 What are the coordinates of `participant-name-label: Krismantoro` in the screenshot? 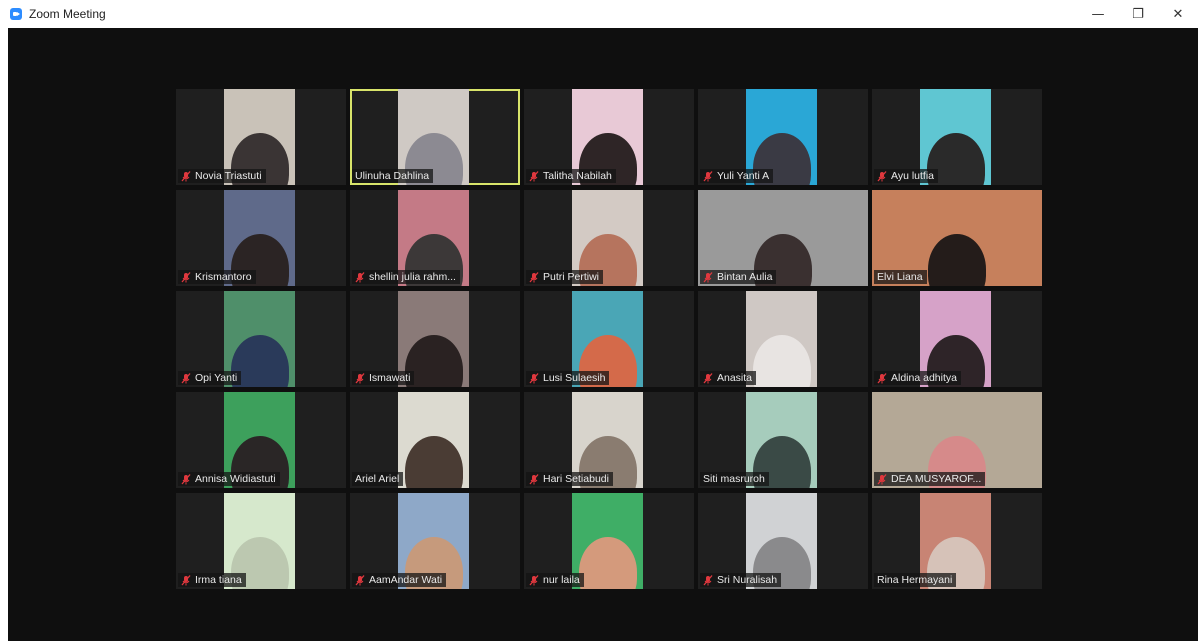 It's located at (217, 277).